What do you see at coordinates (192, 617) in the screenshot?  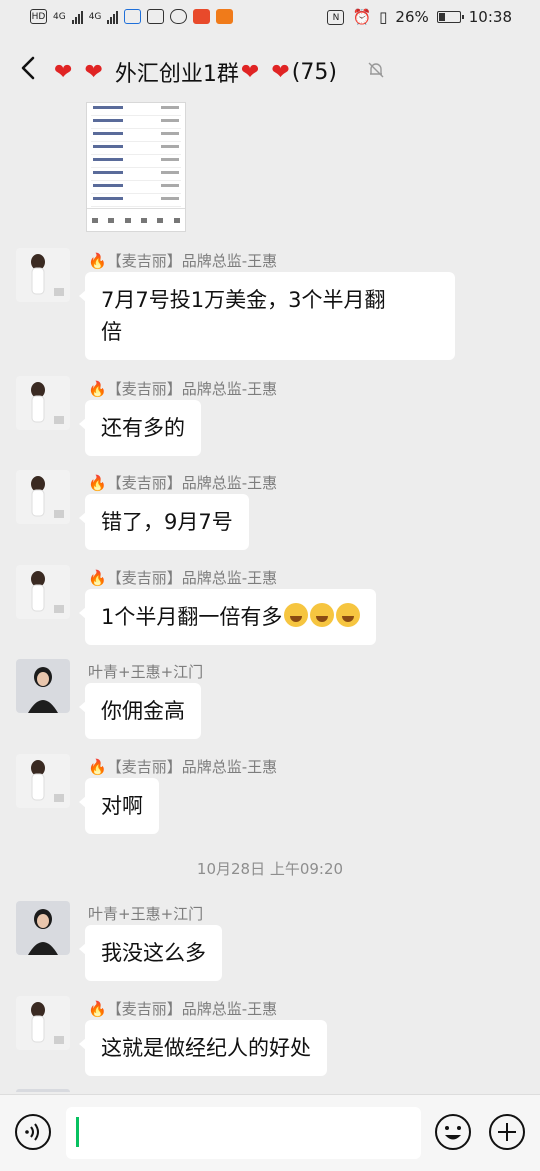 I see `message-text: 1个半月翻一倍有多` at bounding box center [192, 617].